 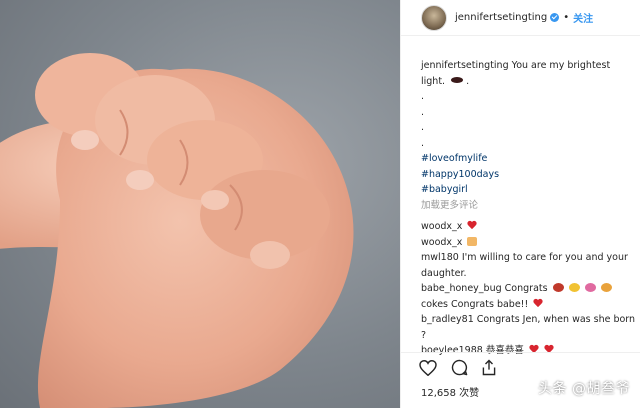 I want to click on comment-username: mwl180, so click(x=440, y=257).